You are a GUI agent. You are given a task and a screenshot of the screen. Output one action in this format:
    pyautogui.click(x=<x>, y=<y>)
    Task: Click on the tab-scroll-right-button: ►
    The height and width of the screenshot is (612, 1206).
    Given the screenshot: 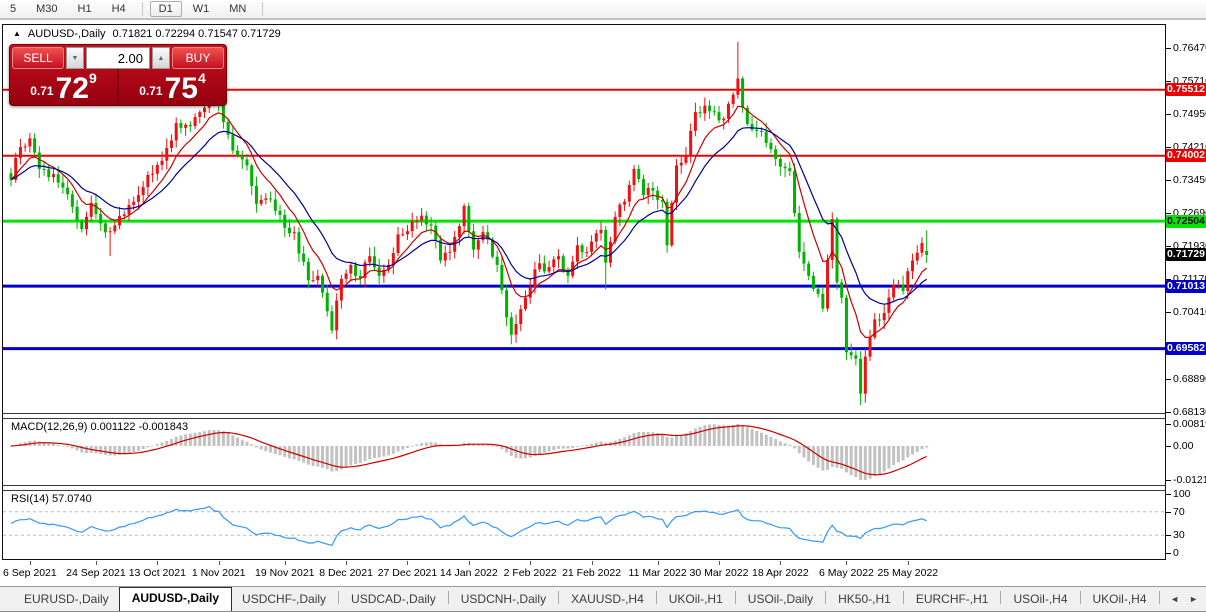 What is the action you would take?
    pyautogui.click(x=1193, y=599)
    